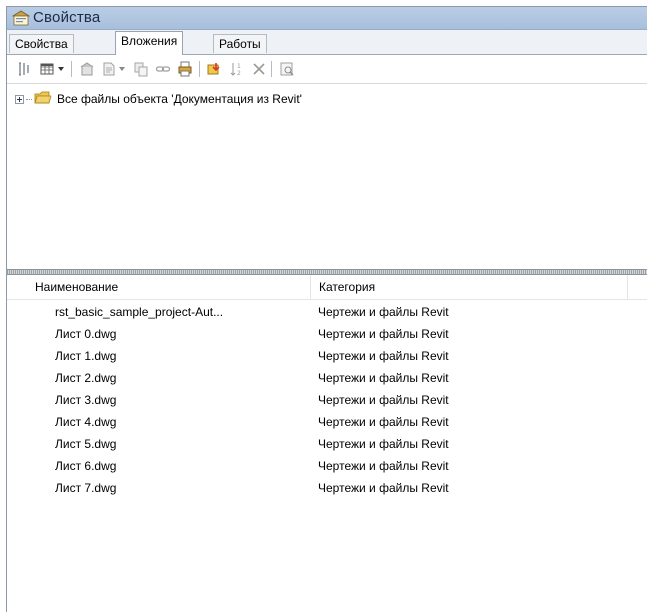 Image resolution: width=647 pixels, height=612 pixels. Describe the element at coordinates (239, 66) in the screenshot. I see `svg-text: 1` at that location.